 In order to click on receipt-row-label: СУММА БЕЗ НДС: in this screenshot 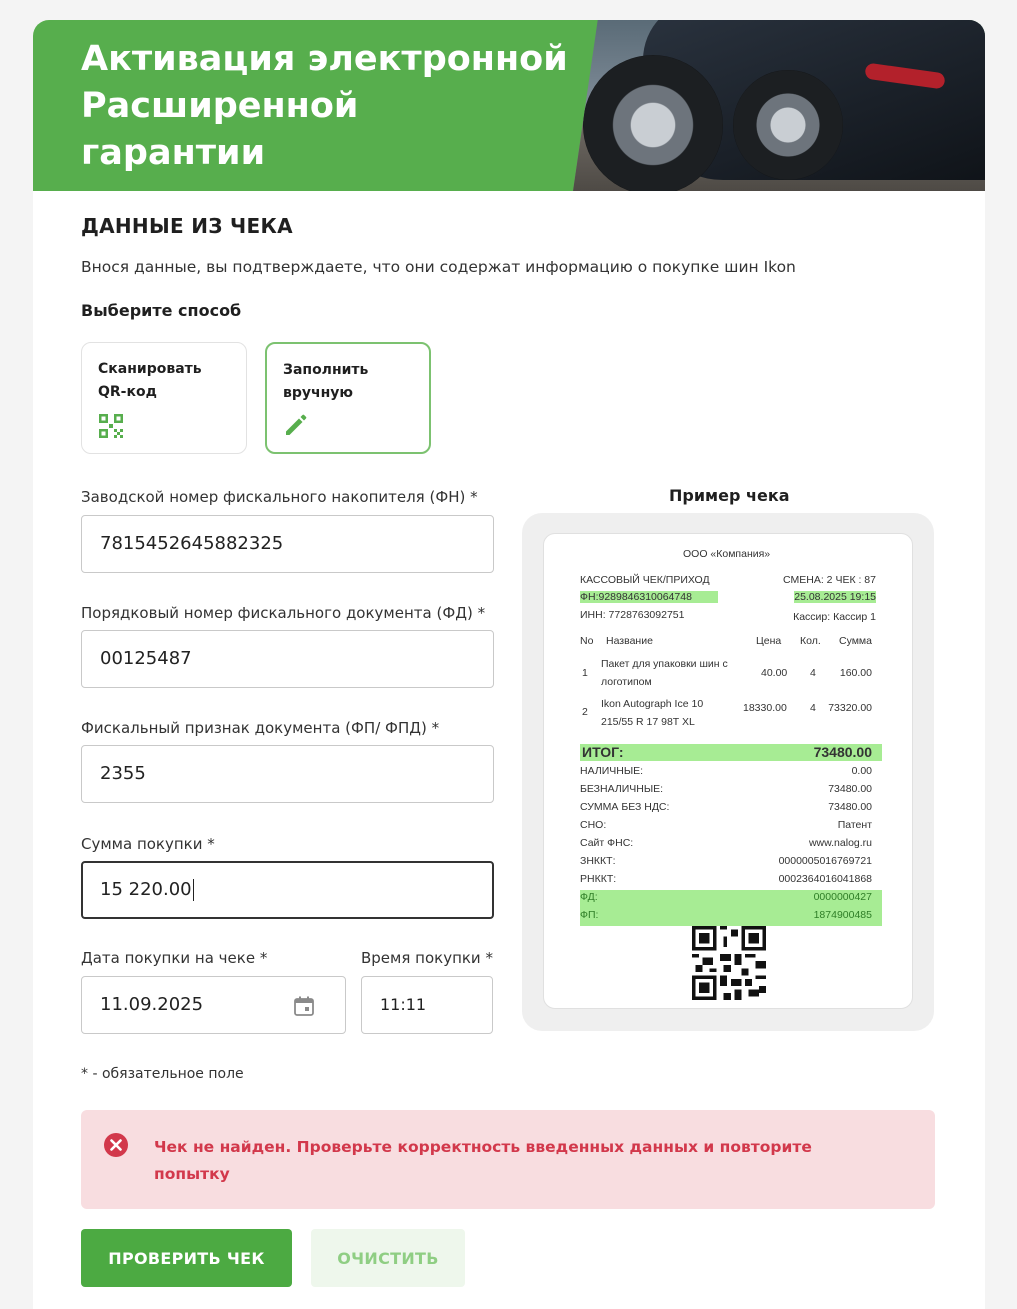, I will do `click(625, 807)`.